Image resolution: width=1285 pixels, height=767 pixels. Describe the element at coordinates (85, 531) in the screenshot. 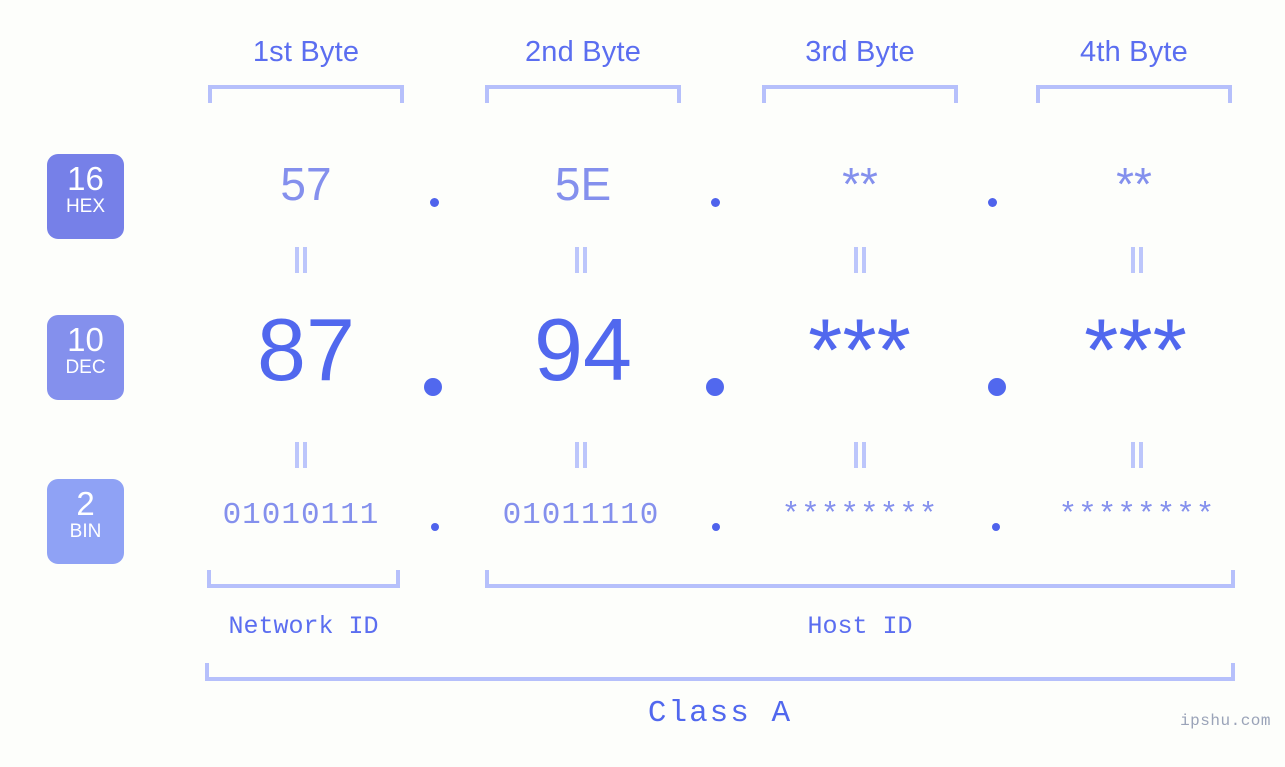

I see `base-badge-bin-name: BIN` at that location.